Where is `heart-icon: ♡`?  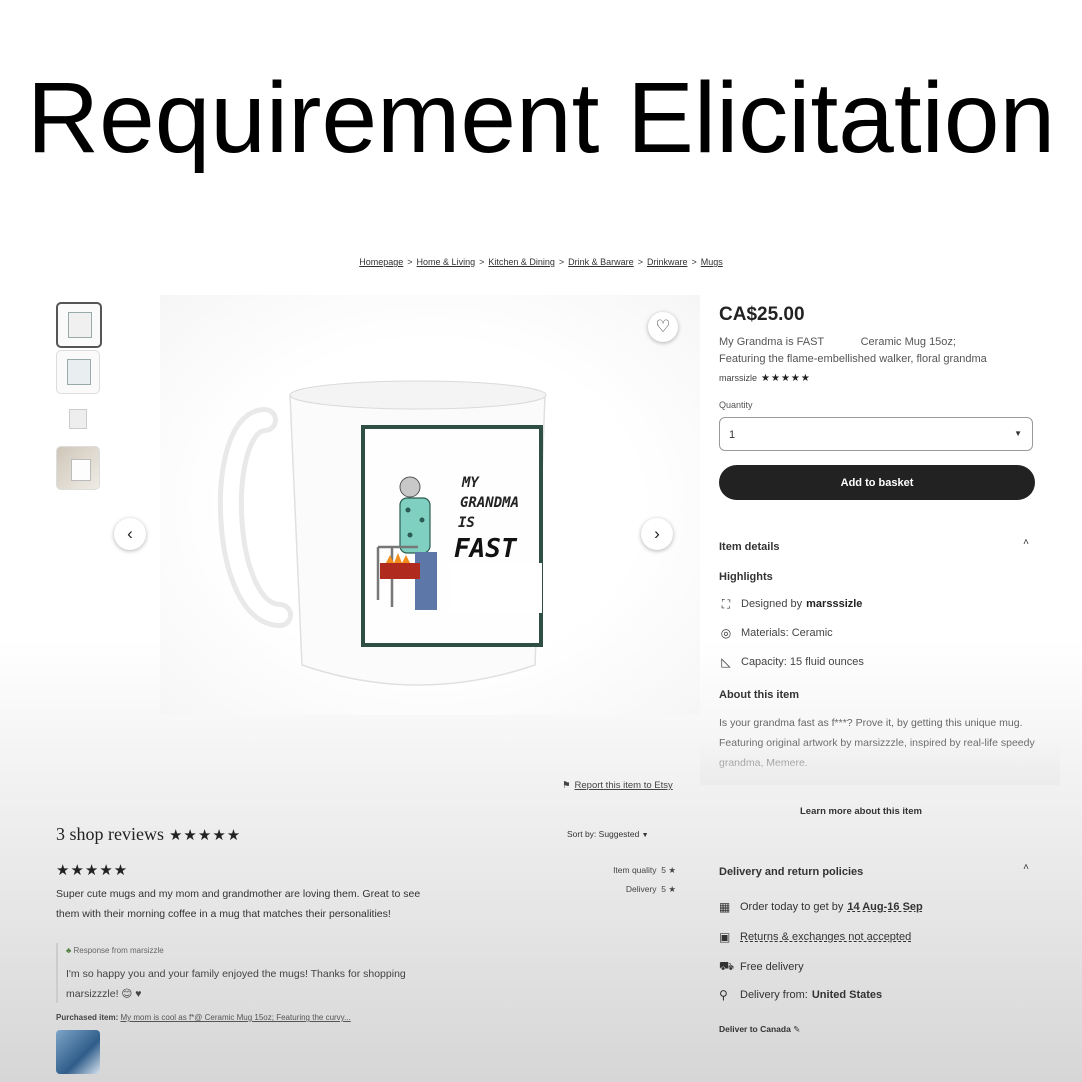 heart-icon: ♡ is located at coordinates (663, 326).